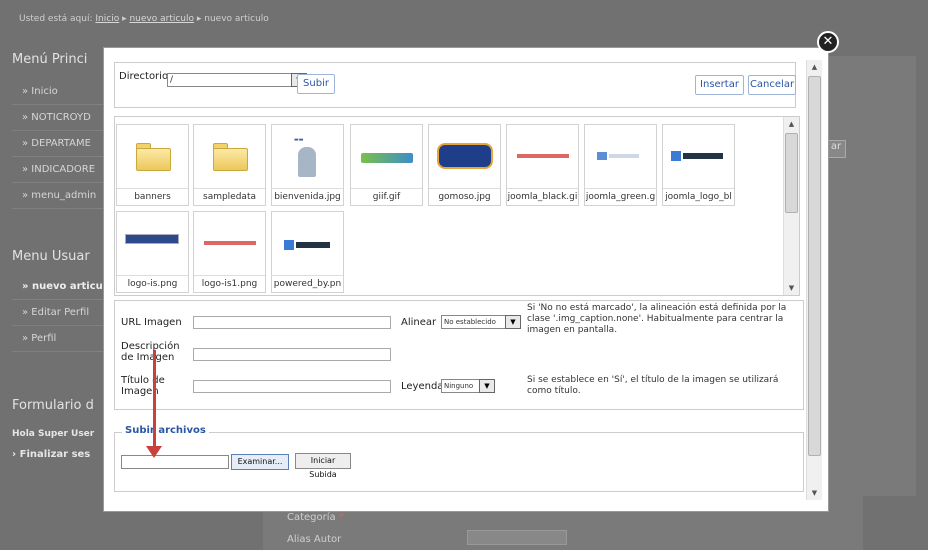  Describe the element at coordinates (455, 85) in the screenshot. I see `directory-toolbar: Directorio / ▼ Subir Insertar Cancelar` at that location.